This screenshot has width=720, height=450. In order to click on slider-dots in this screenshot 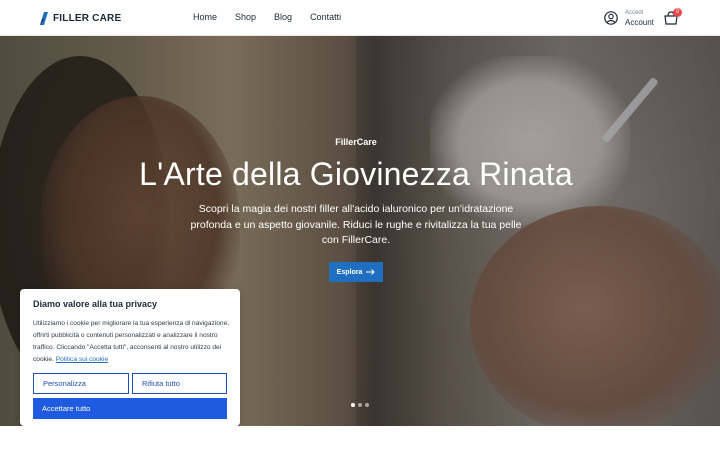, I will do `click(360, 405)`.